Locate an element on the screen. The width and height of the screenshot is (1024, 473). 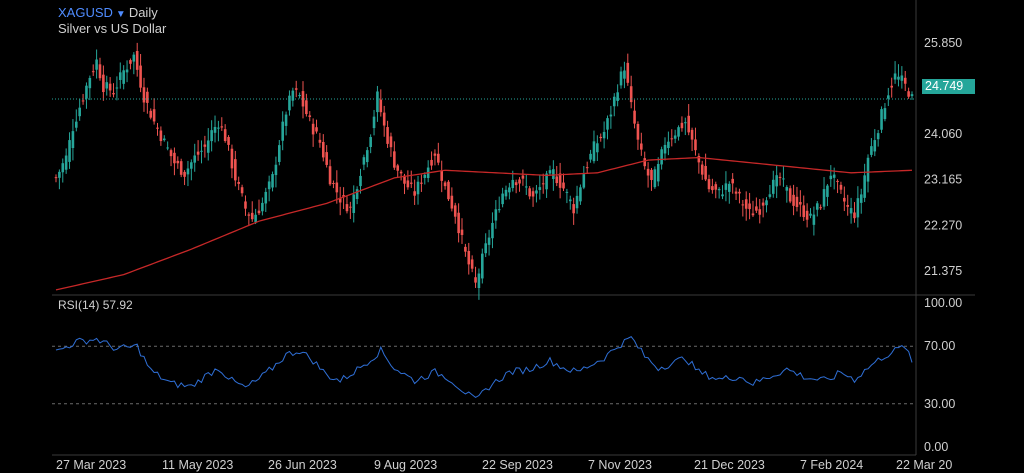
rsi-tick-label: 100.00 is located at coordinates (943, 303).